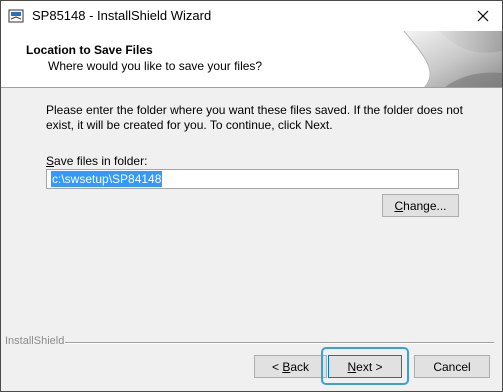  I want to click on header-subtitle: Where would you like to save your files?, so click(155, 66).